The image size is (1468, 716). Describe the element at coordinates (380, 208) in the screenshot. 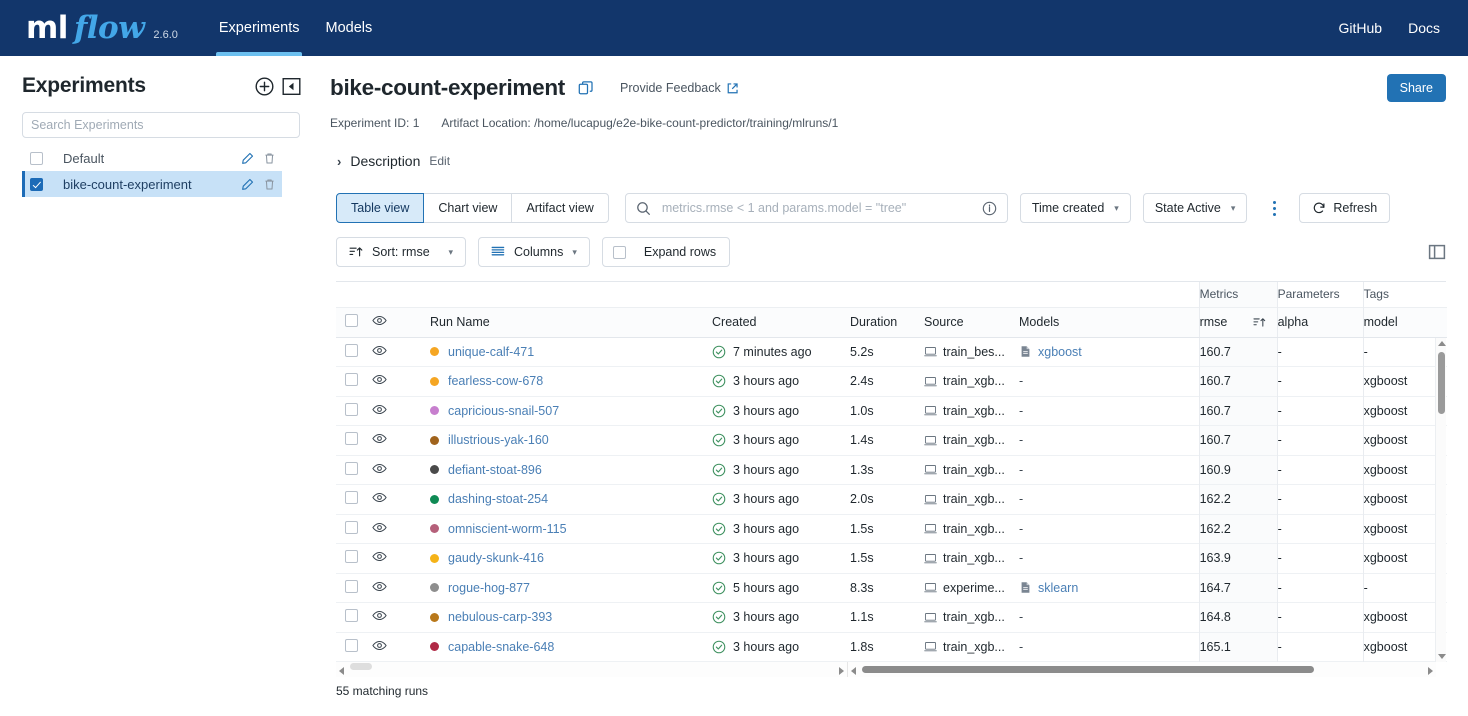

I see `tab-table-view: Table view` at that location.